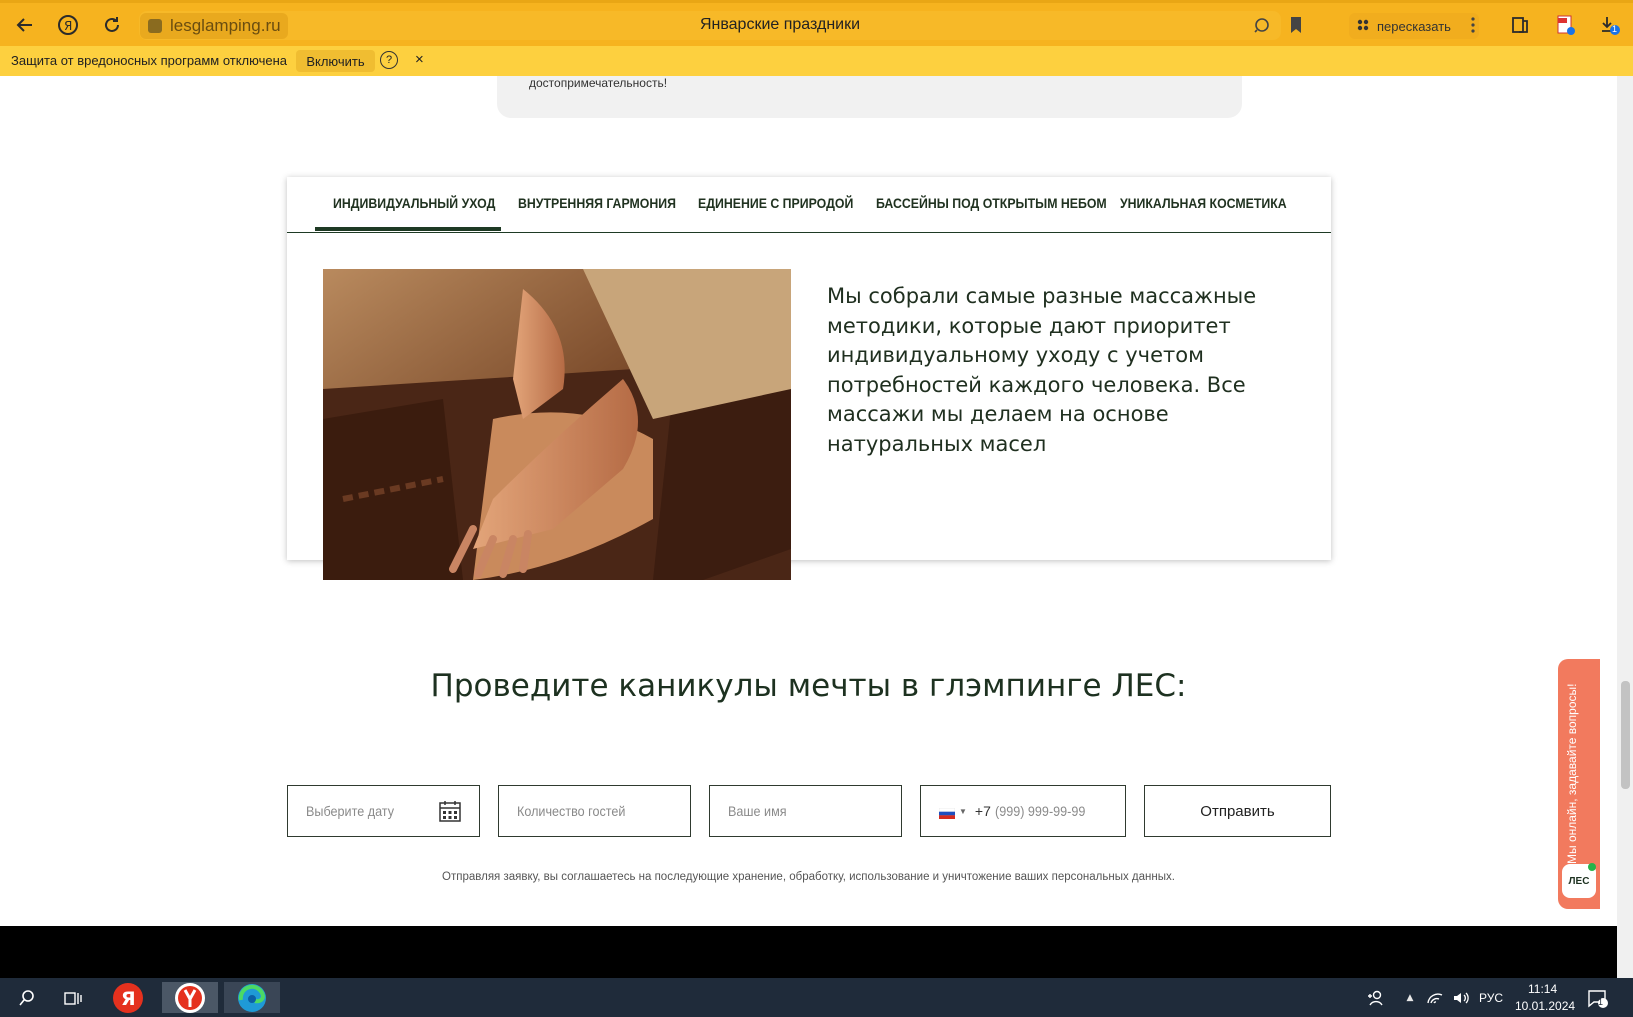 Image resolution: width=1633 pixels, height=1017 pixels. What do you see at coordinates (419, 59) in the screenshot?
I see `close-icon: ×` at bounding box center [419, 59].